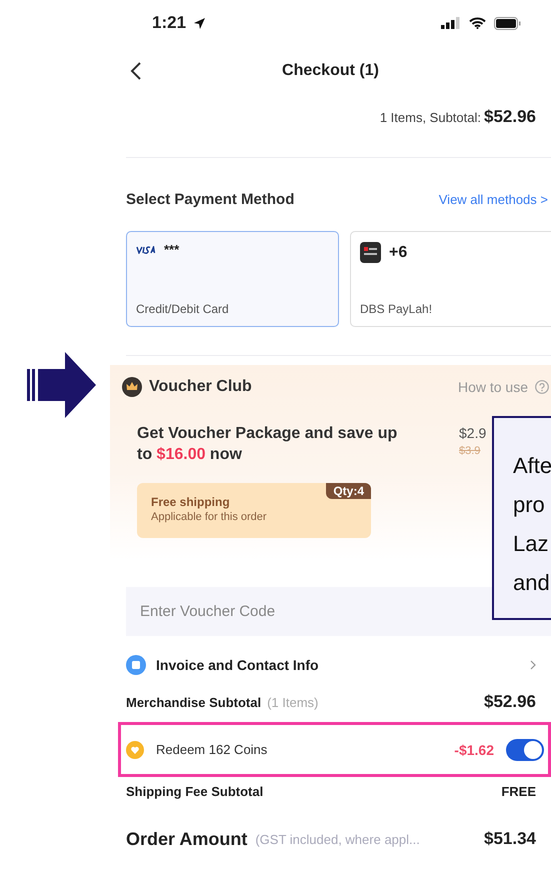 The image size is (551, 870). What do you see at coordinates (132, 387) in the screenshot?
I see `crown-icon` at bounding box center [132, 387].